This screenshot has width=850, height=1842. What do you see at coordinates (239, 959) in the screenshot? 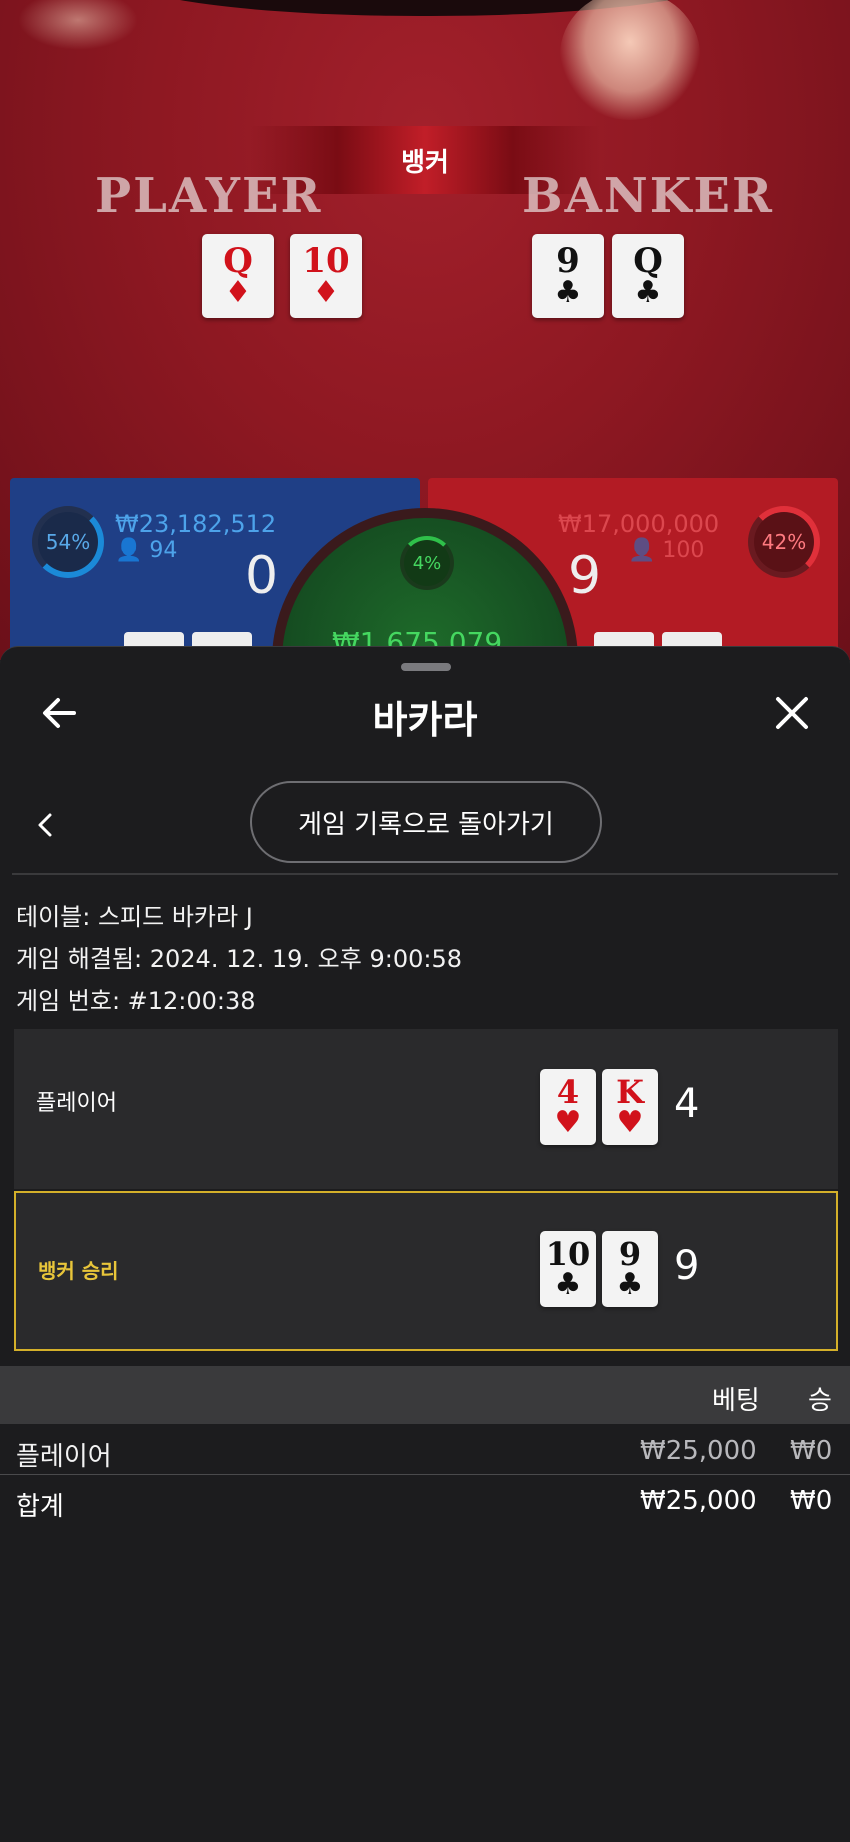
I see `game-resolved-time: 게임 해결됨: 2024. 12. 19. 오후 9:00:58` at bounding box center [239, 959].